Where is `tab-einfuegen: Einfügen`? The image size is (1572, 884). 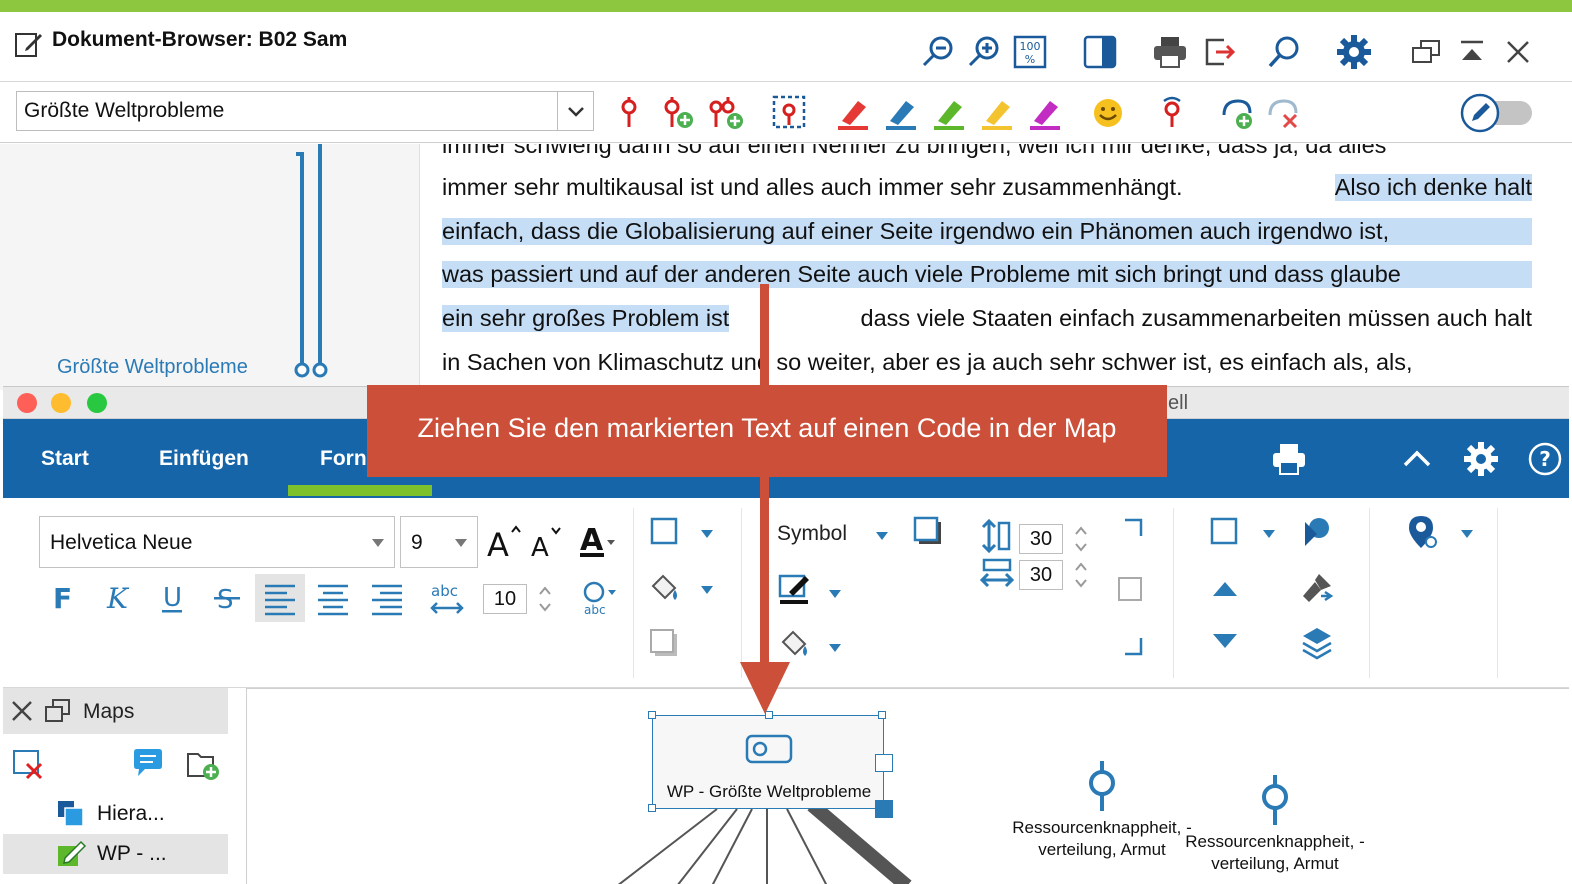
tab-einfuegen: Einfügen is located at coordinates (204, 459).